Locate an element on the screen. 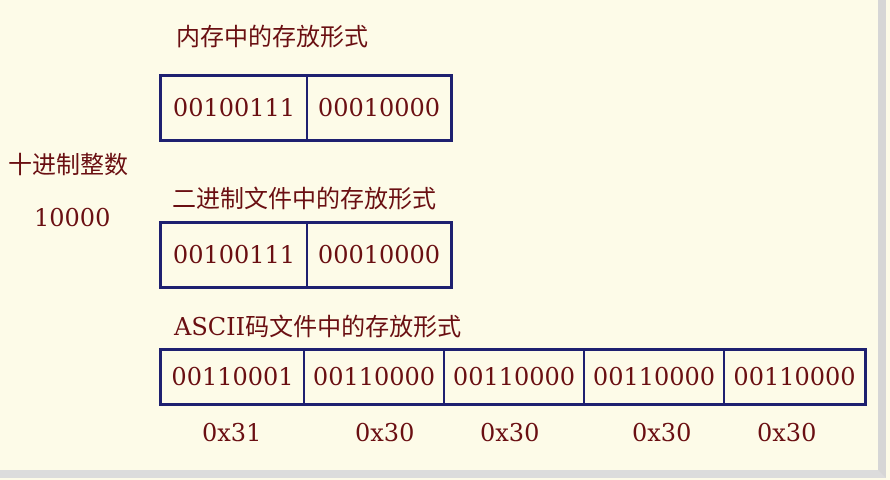 This screenshot has width=890, height=480. memory-title: 内存中的存放形式 is located at coordinates (272, 37).